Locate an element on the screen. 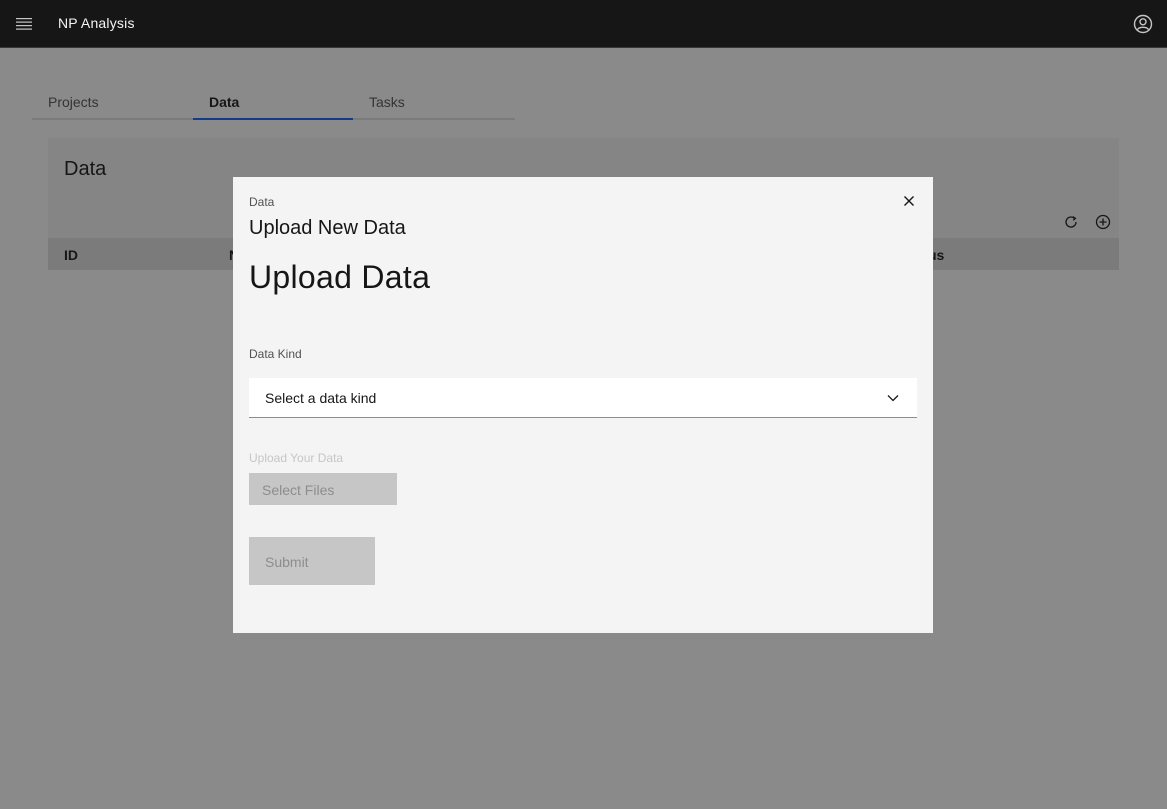 This screenshot has width=1167, height=809. submit-button: Submit is located at coordinates (312, 561).